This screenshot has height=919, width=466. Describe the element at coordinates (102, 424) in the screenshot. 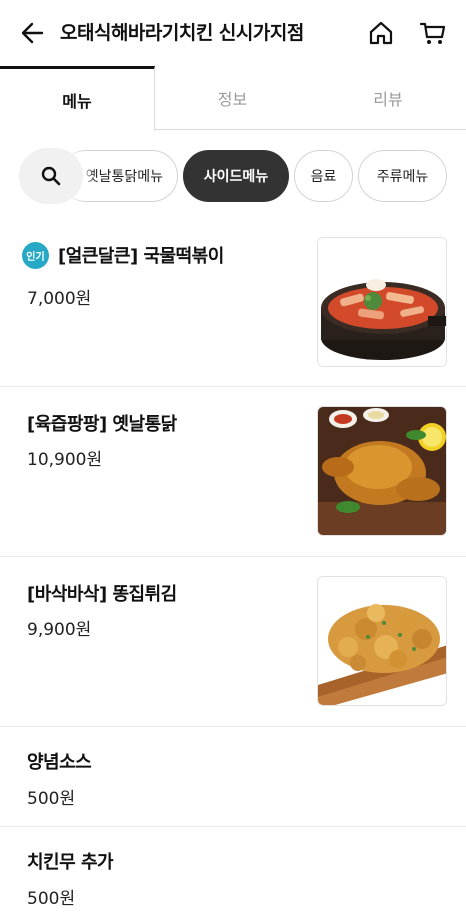

I see `menu-item-name: [육즙팡팡] 옛날통닭` at that location.